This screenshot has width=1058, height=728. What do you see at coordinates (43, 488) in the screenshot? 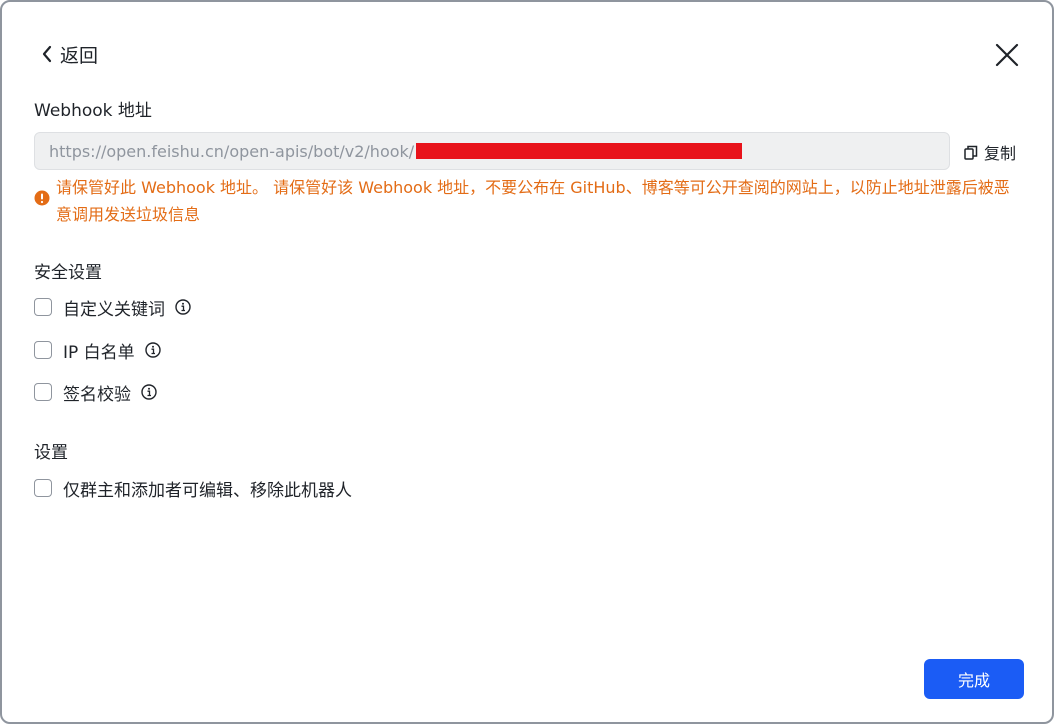
I see `owner-only-edit-checkbox` at bounding box center [43, 488].